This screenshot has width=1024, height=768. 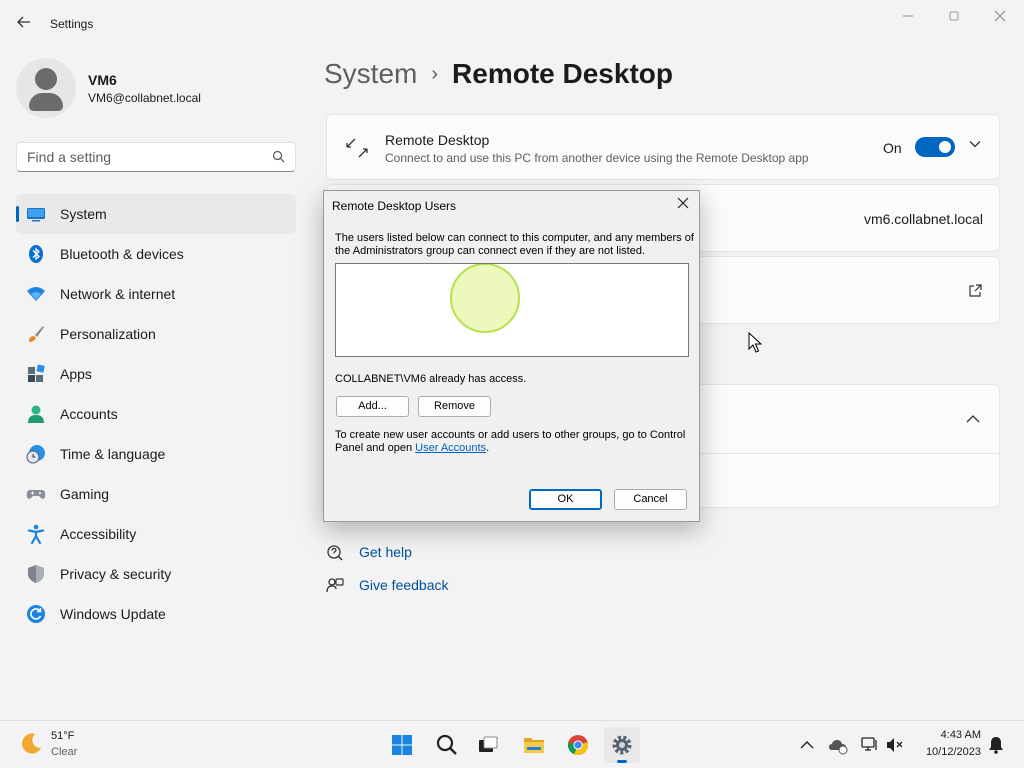 What do you see at coordinates (36, 215) in the screenshot?
I see `system-icon` at bounding box center [36, 215].